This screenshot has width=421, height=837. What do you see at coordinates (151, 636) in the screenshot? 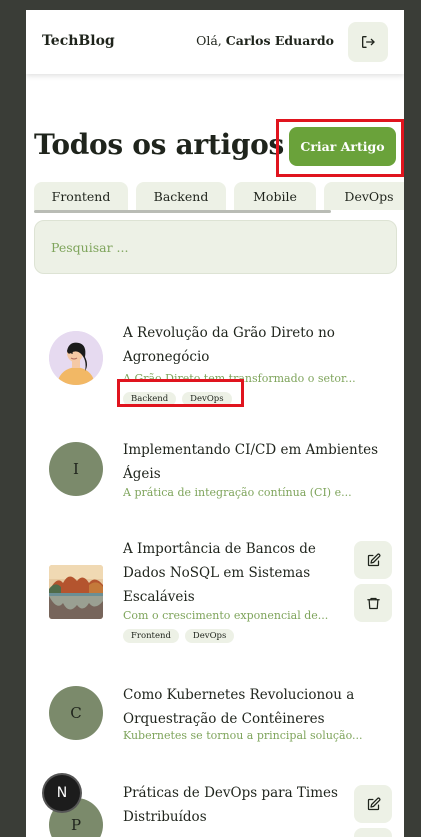
I see `tag-badge: Frontend` at bounding box center [151, 636].